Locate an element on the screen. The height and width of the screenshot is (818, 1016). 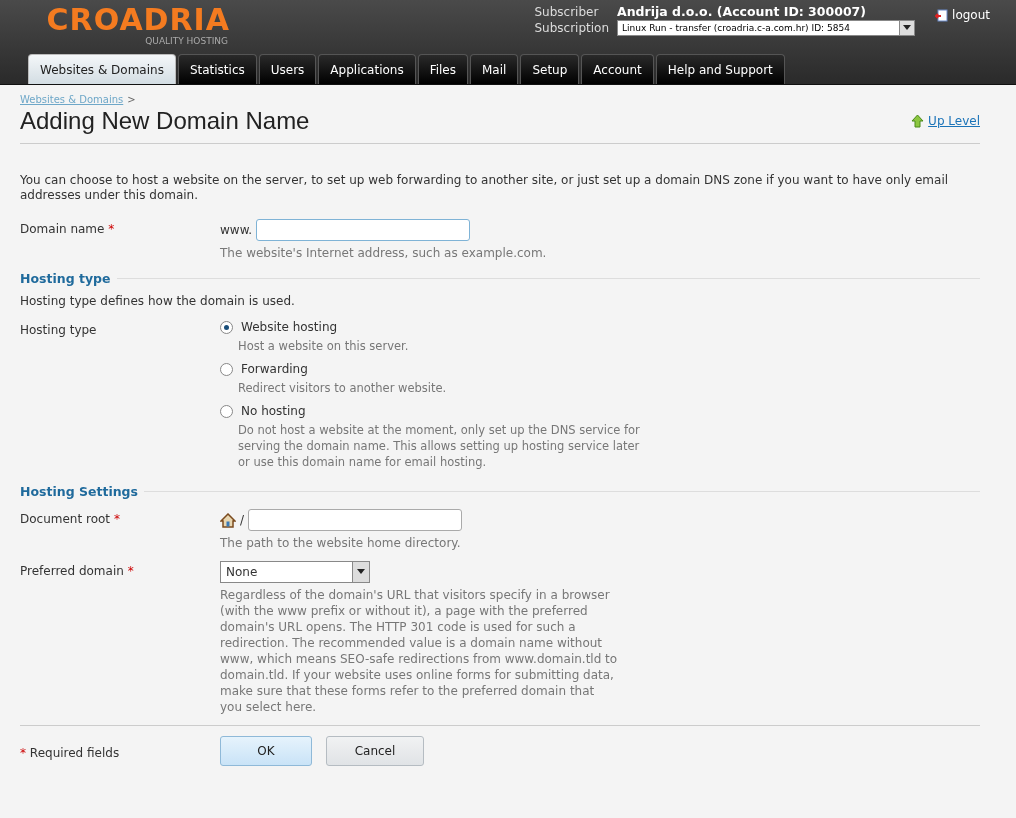
form-button: OK is located at coordinates (266, 751).